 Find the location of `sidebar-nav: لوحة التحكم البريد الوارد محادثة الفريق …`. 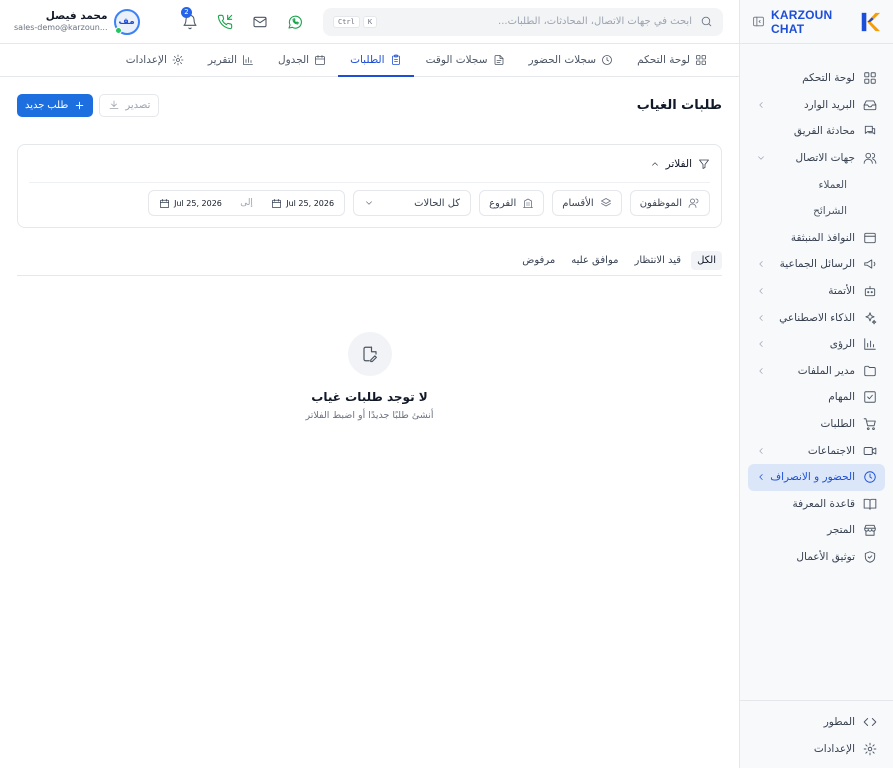

sidebar-nav: لوحة التحكم البريد الوارد محادثة الفريق … is located at coordinates (816, 307).